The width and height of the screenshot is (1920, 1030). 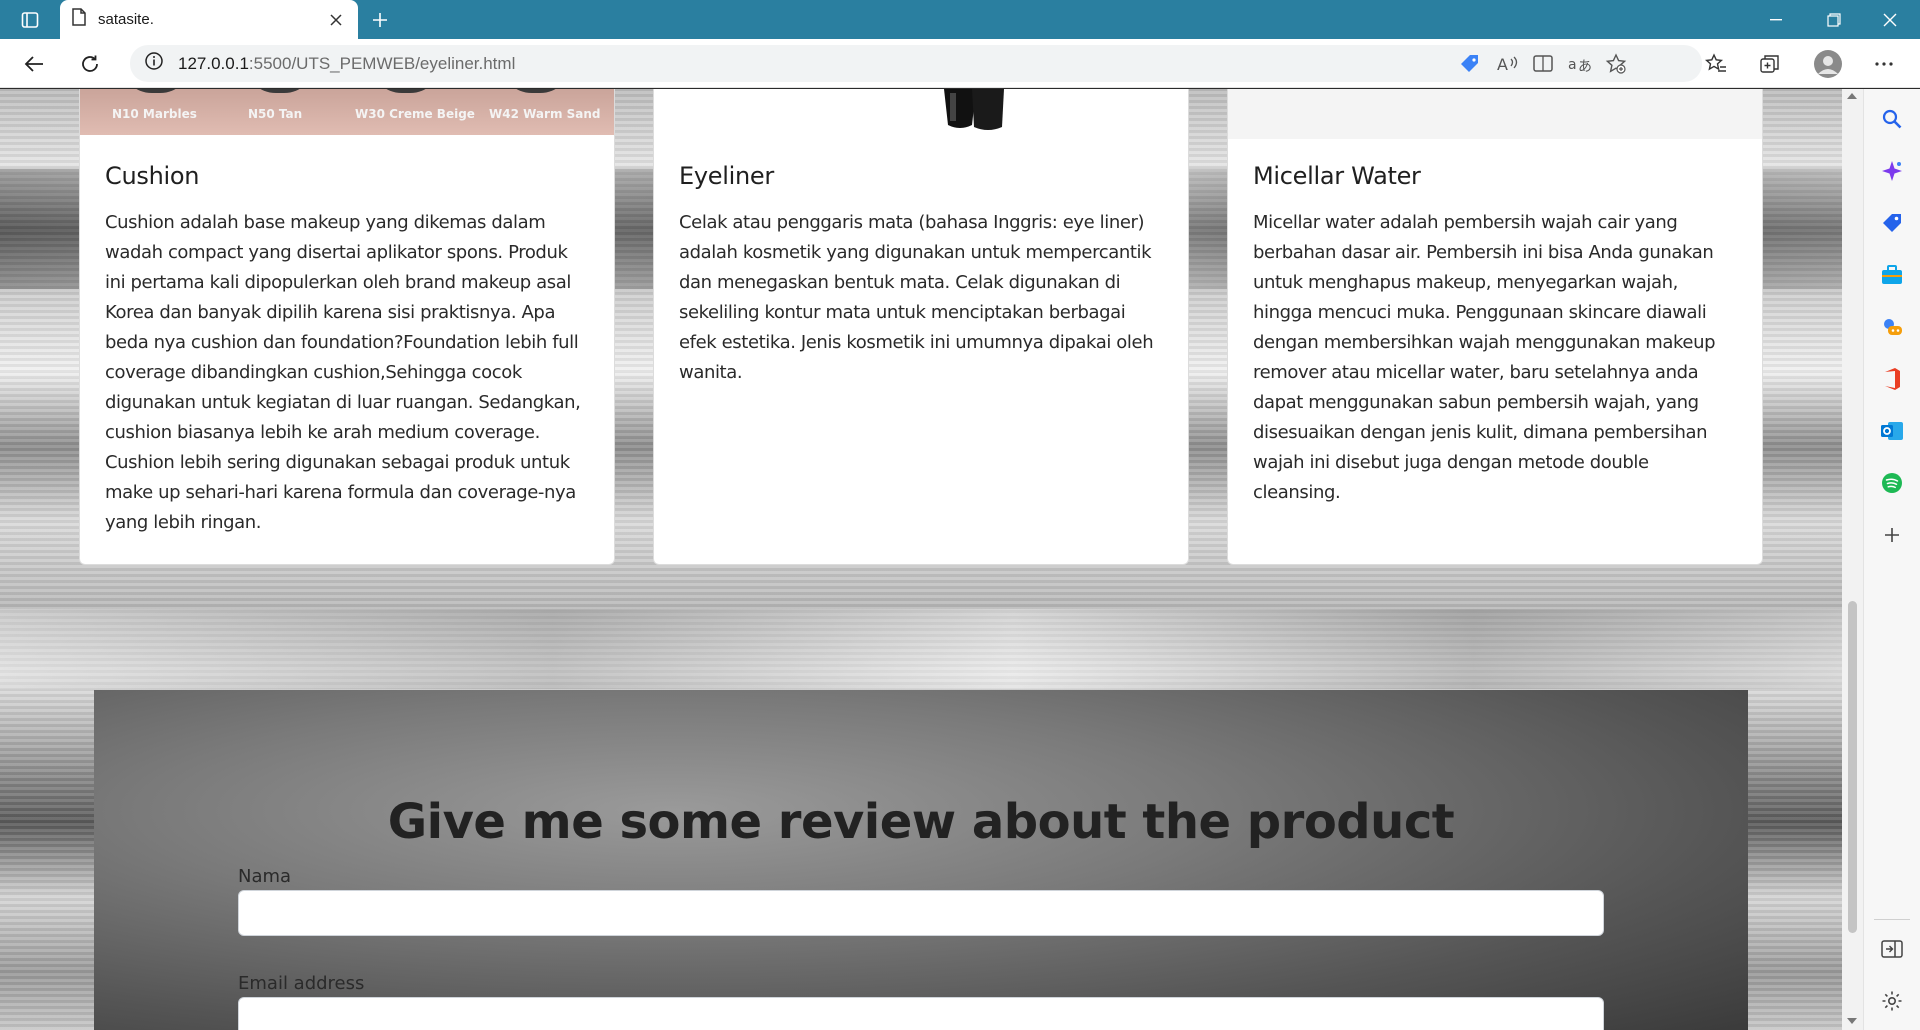 What do you see at coordinates (152, 176) in the screenshot?
I see `card-title: Cushion` at bounding box center [152, 176].